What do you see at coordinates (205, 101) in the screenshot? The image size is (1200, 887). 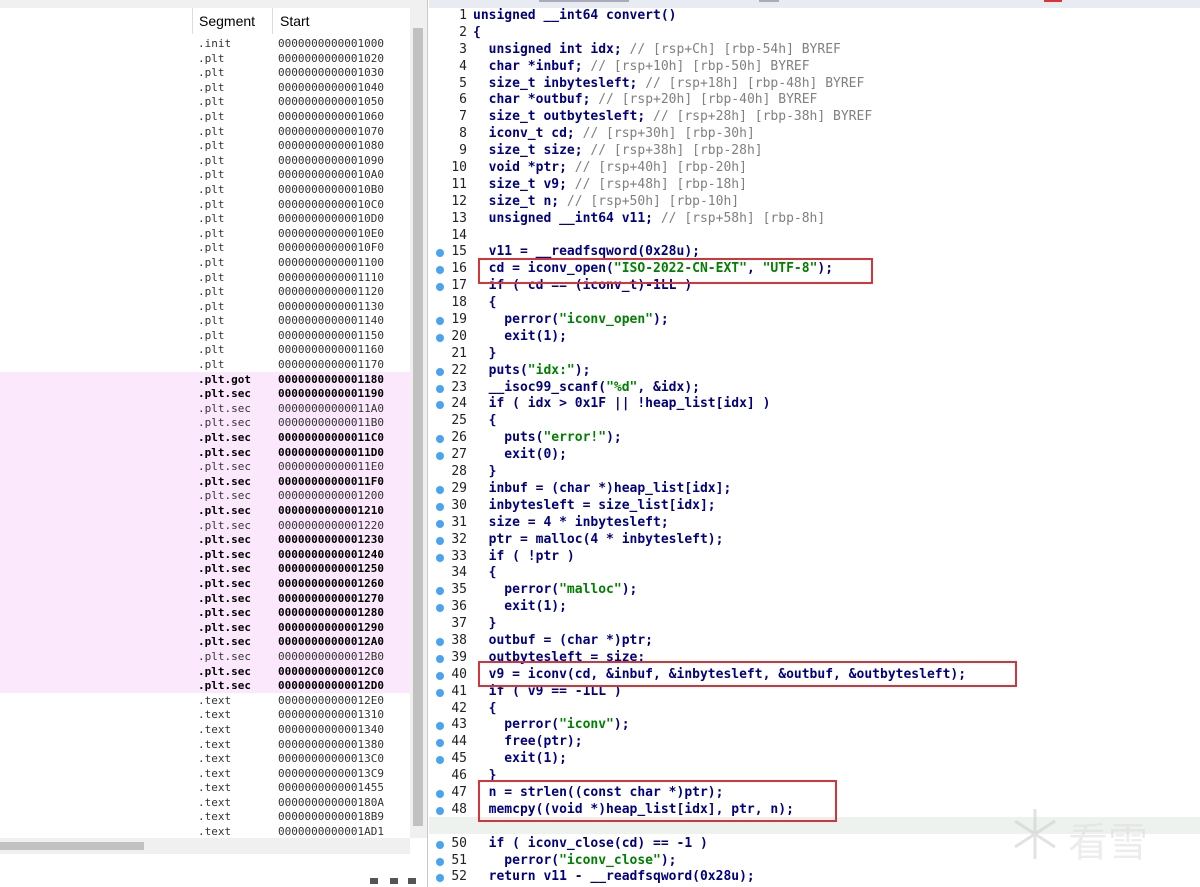 I see `table-row: .plt 0000000000001050` at bounding box center [205, 101].